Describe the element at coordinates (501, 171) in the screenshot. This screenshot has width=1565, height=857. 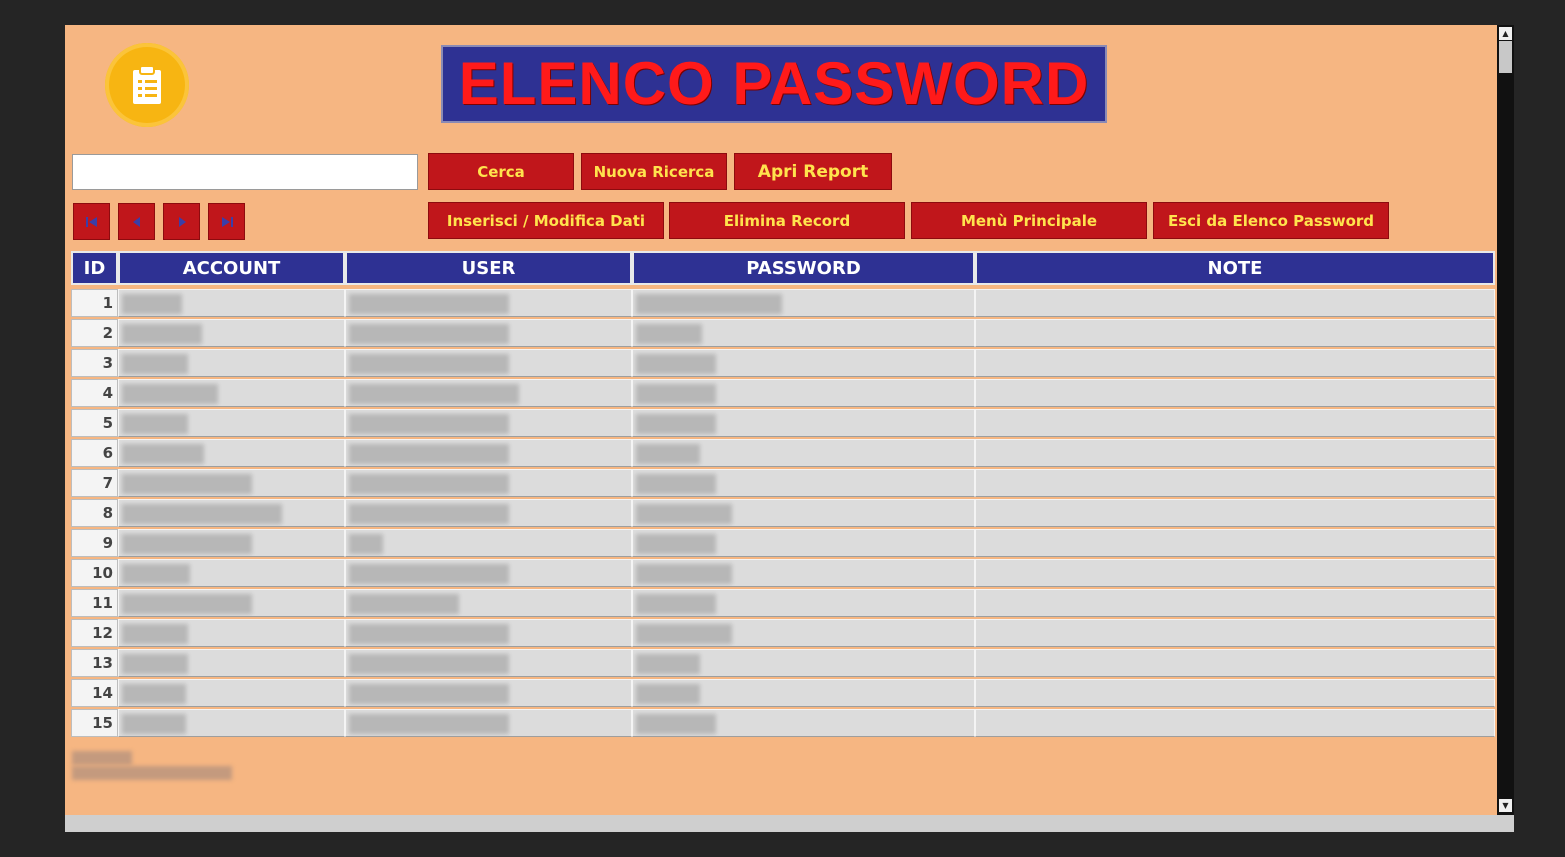
I see `cerca-button: Cerca` at that location.